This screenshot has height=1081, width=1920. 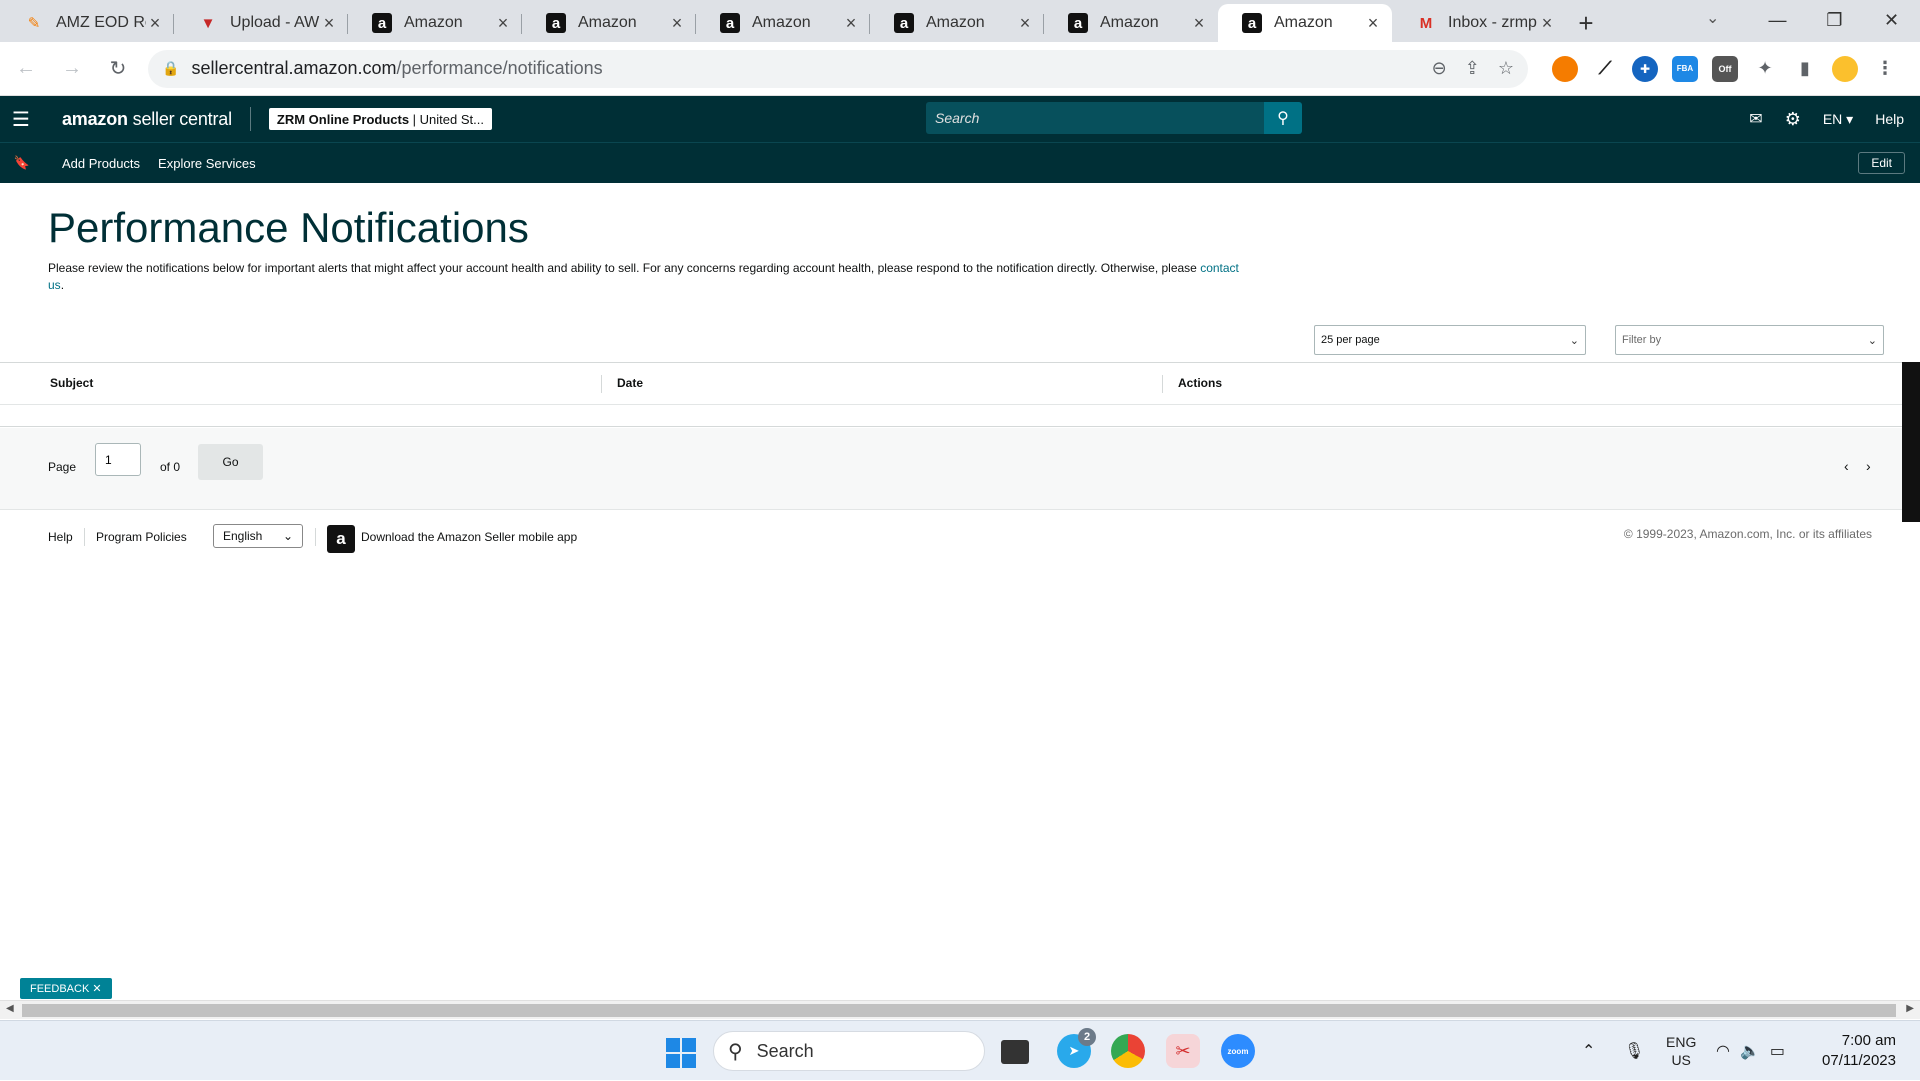 I want to click on add-products-link: Add Products, so click(x=101, y=163).